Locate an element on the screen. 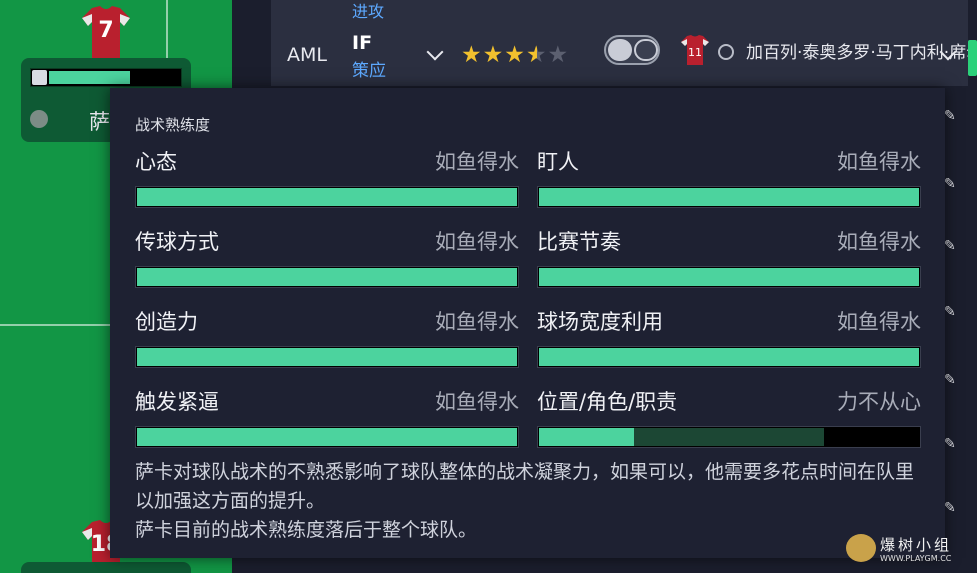 The width and height of the screenshot is (977, 573). metric-label: 触发紧逼 is located at coordinates (177, 402).